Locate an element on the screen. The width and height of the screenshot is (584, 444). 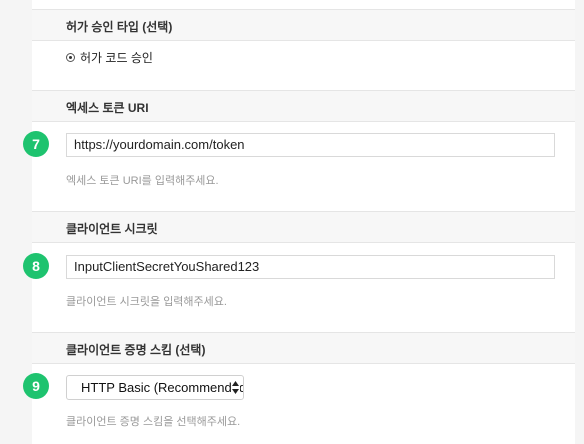
step-badge-7: 7 is located at coordinates (36, 144).